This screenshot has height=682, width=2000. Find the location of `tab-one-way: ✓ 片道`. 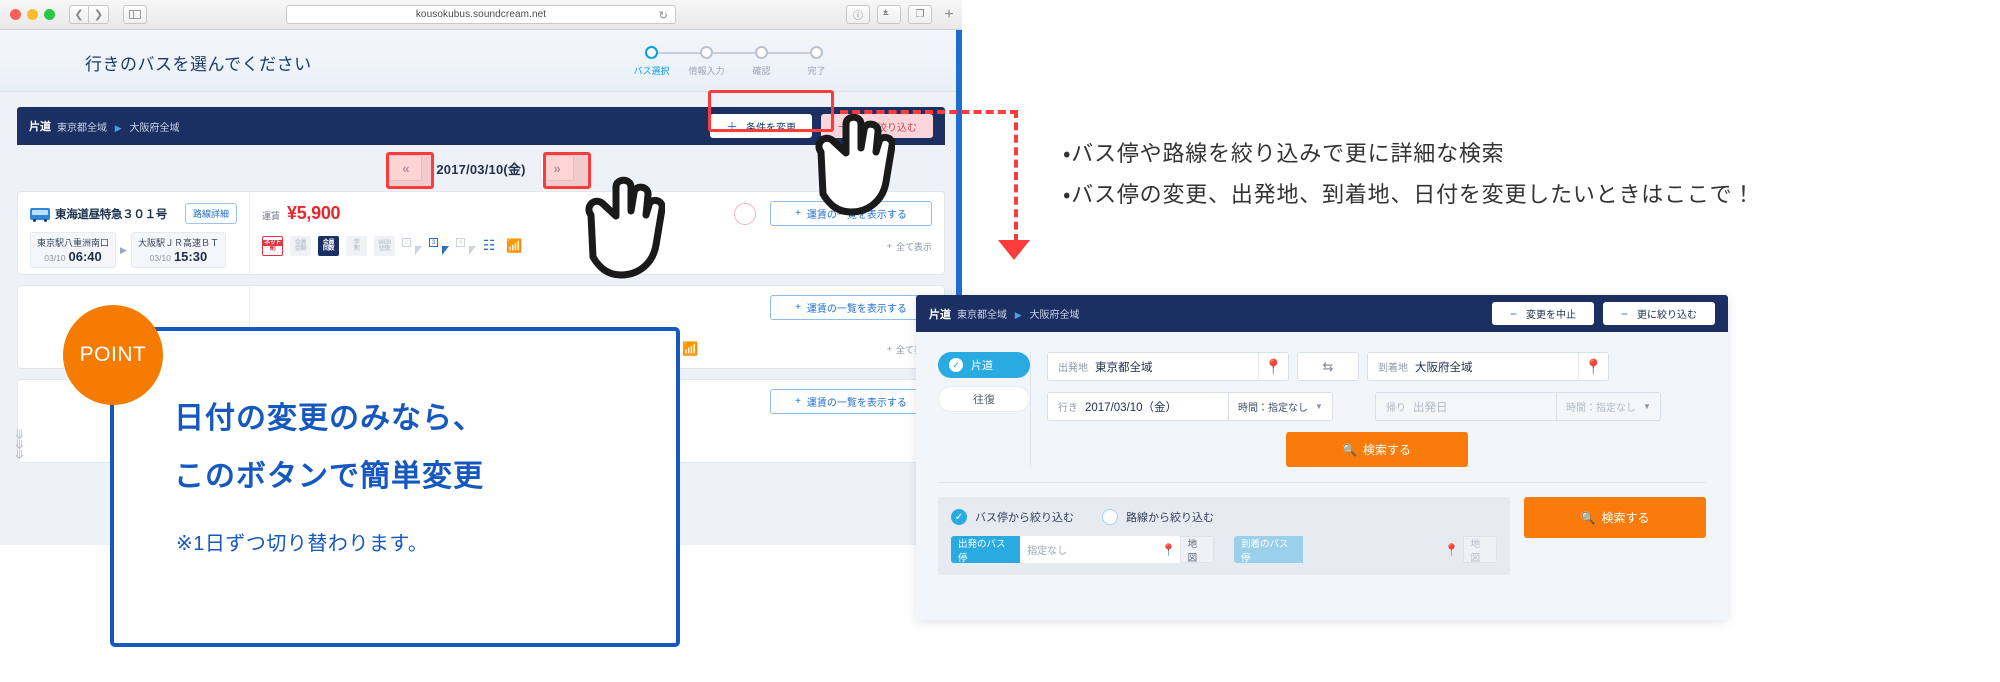

tab-one-way: ✓ 片道 is located at coordinates (984, 365).